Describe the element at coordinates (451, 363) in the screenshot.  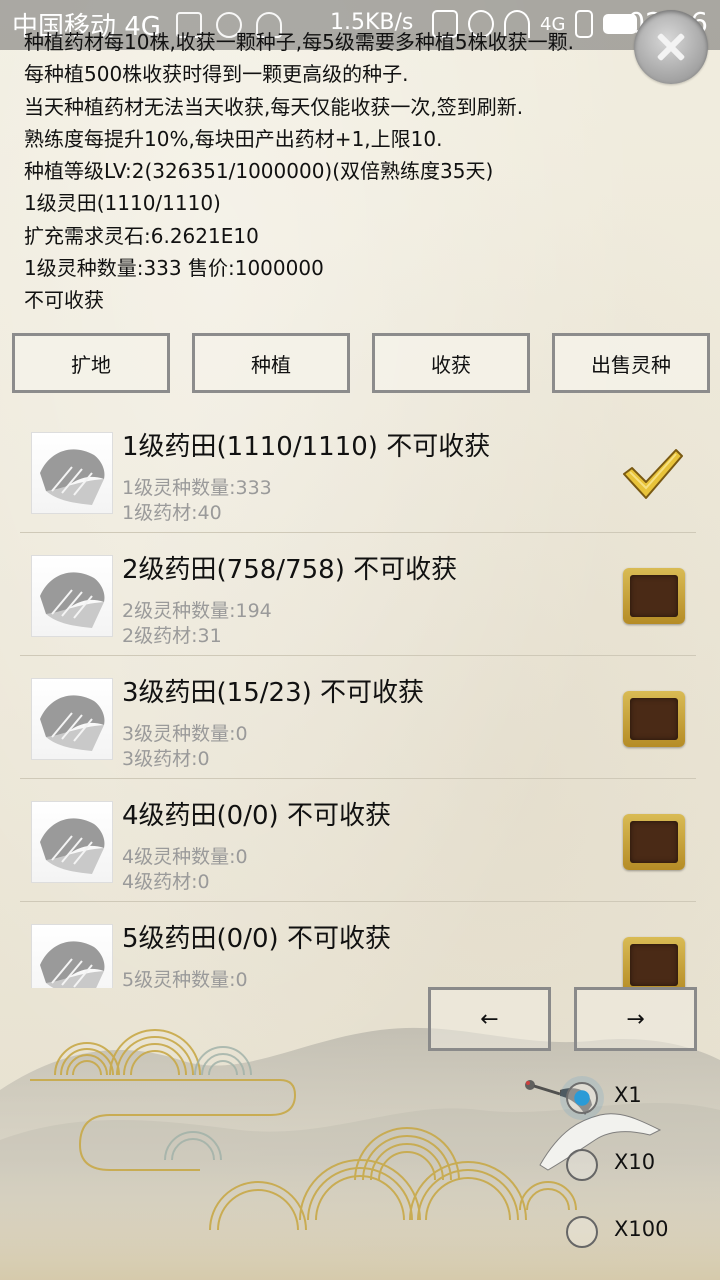
I see `harvest-button: 收获` at that location.